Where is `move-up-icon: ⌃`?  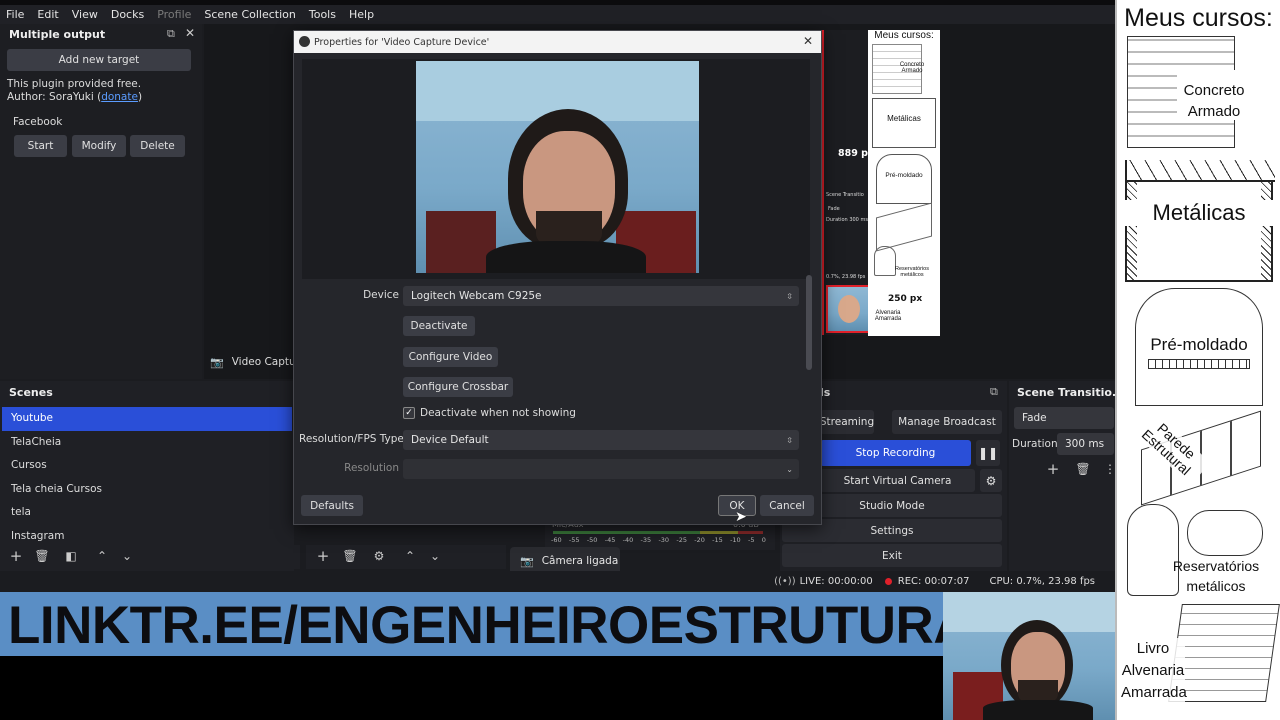
move-up-icon: ⌃ is located at coordinates (102, 556).